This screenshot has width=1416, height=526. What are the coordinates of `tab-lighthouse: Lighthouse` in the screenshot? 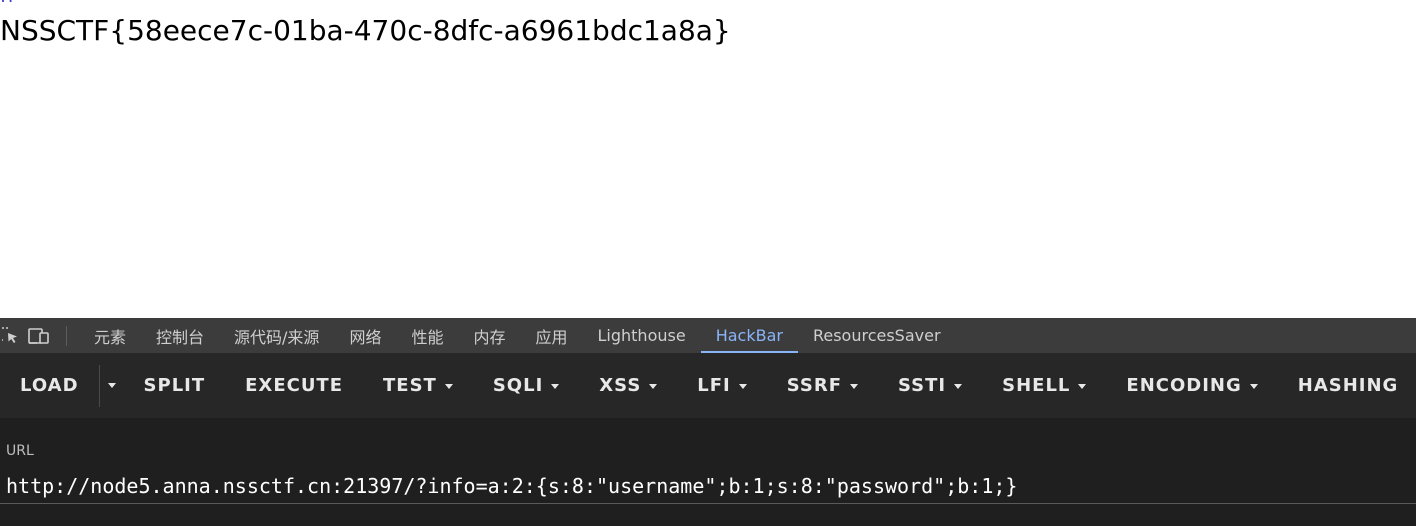 It's located at (642, 335).